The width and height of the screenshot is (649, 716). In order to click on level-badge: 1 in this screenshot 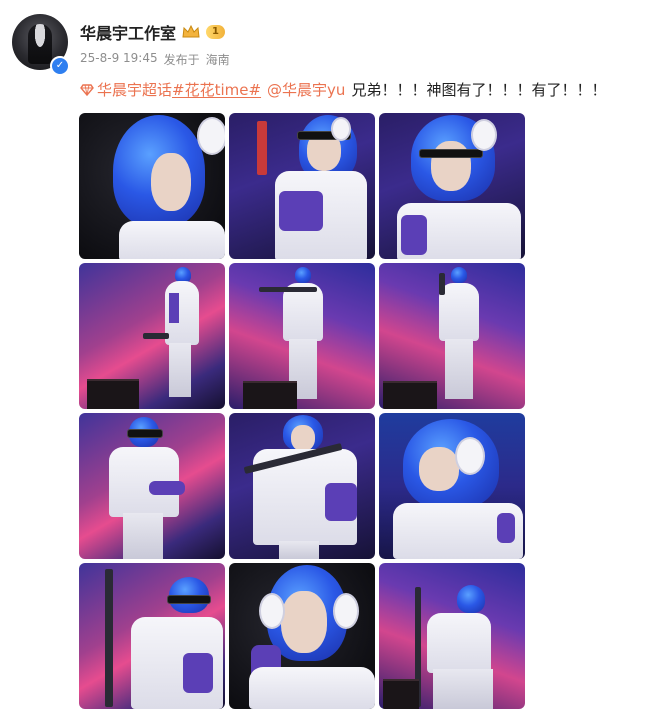, I will do `click(215, 32)`.